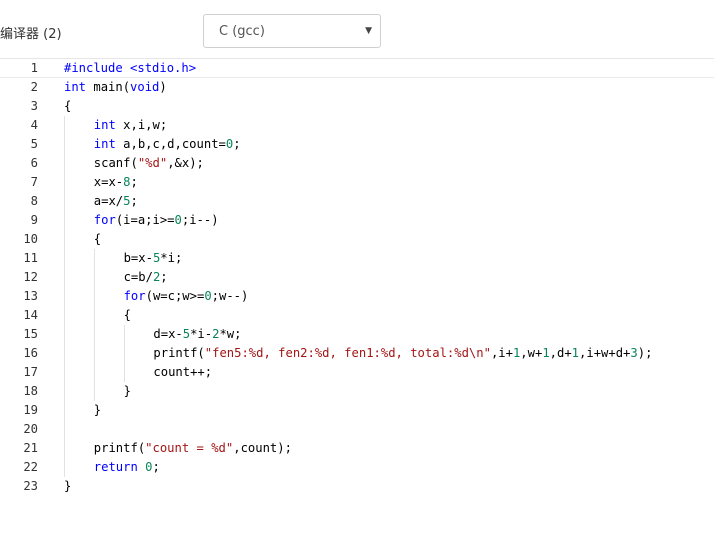  What do you see at coordinates (171, 258) in the screenshot?
I see `code-token: *i;` at bounding box center [171, 258].